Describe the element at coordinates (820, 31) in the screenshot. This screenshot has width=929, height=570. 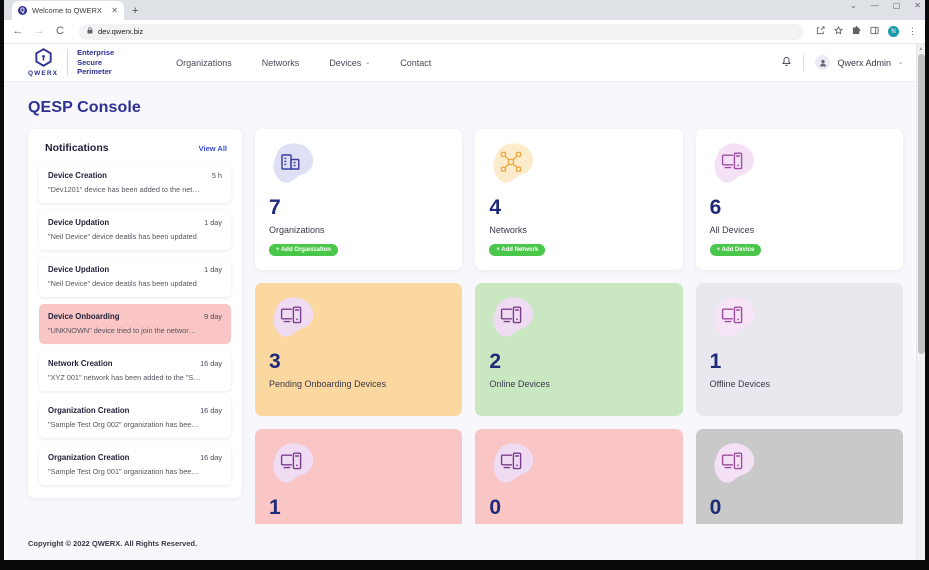
I see `share-icon` at that location.